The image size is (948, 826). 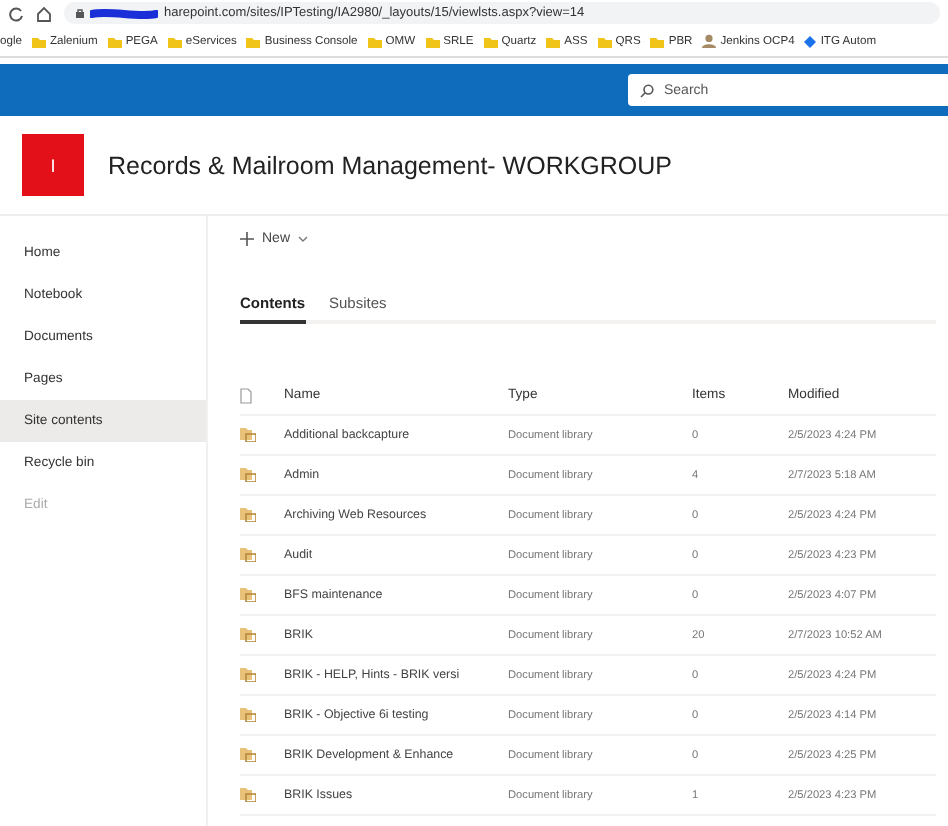 What do you see at coordinates (80, 13) in the screenshot?
I see `lock-icon` at bounding box center [80, 13].